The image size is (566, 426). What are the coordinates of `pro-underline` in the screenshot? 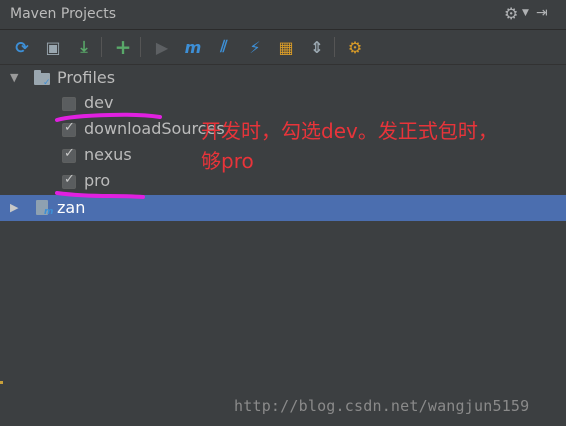 It's located at (100, 195).